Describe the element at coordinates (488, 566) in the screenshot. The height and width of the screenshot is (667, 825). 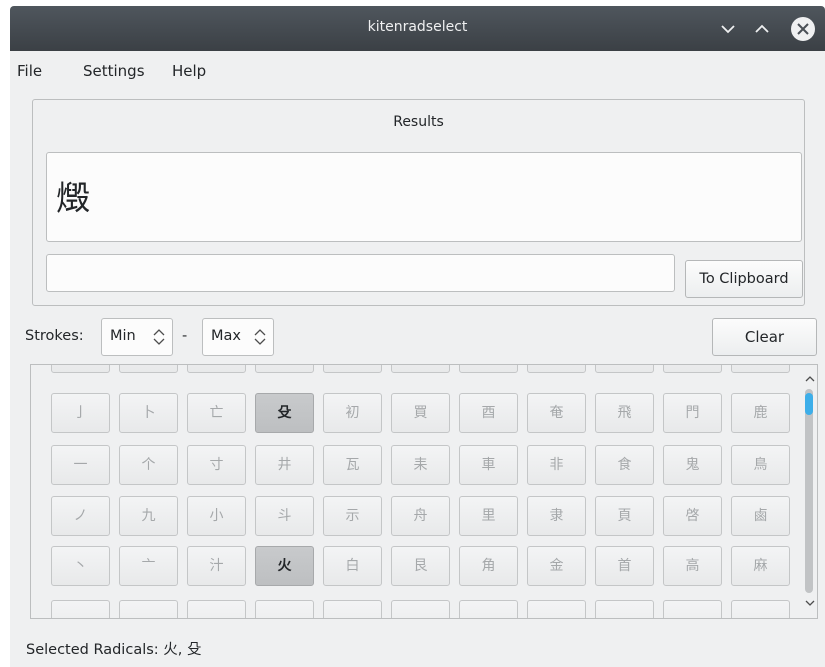
I see `radical-button: 角` at that location.